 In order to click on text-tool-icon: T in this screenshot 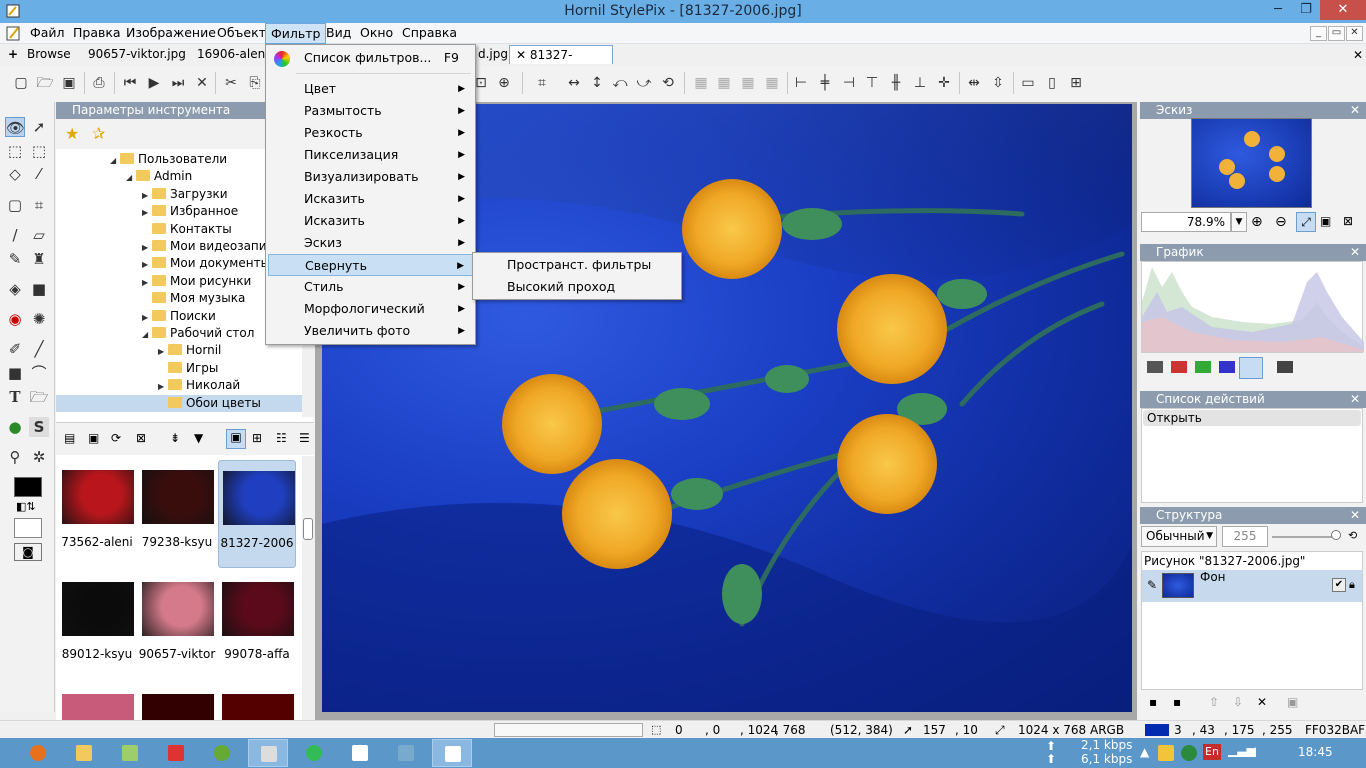, I will do `click(15, 397)`.